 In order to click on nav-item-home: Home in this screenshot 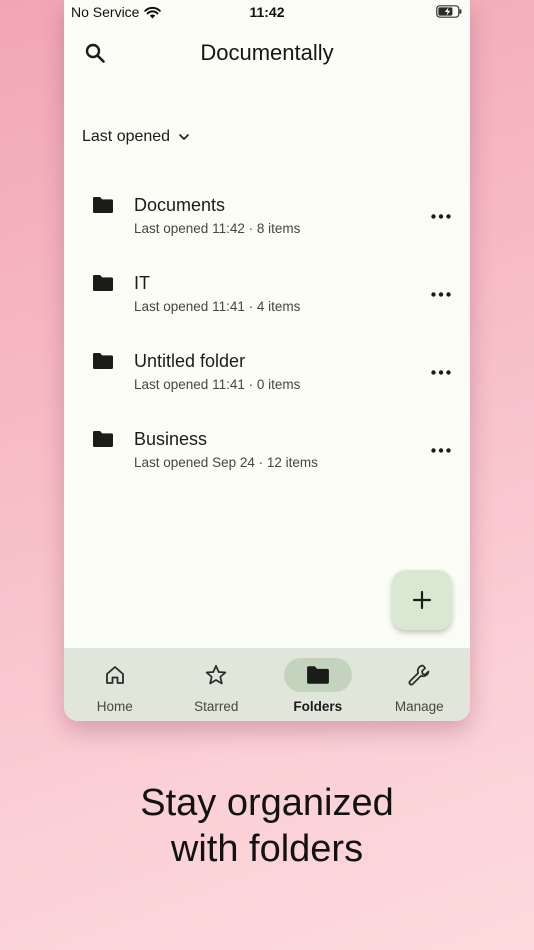, I will do `click(115, 684)`.